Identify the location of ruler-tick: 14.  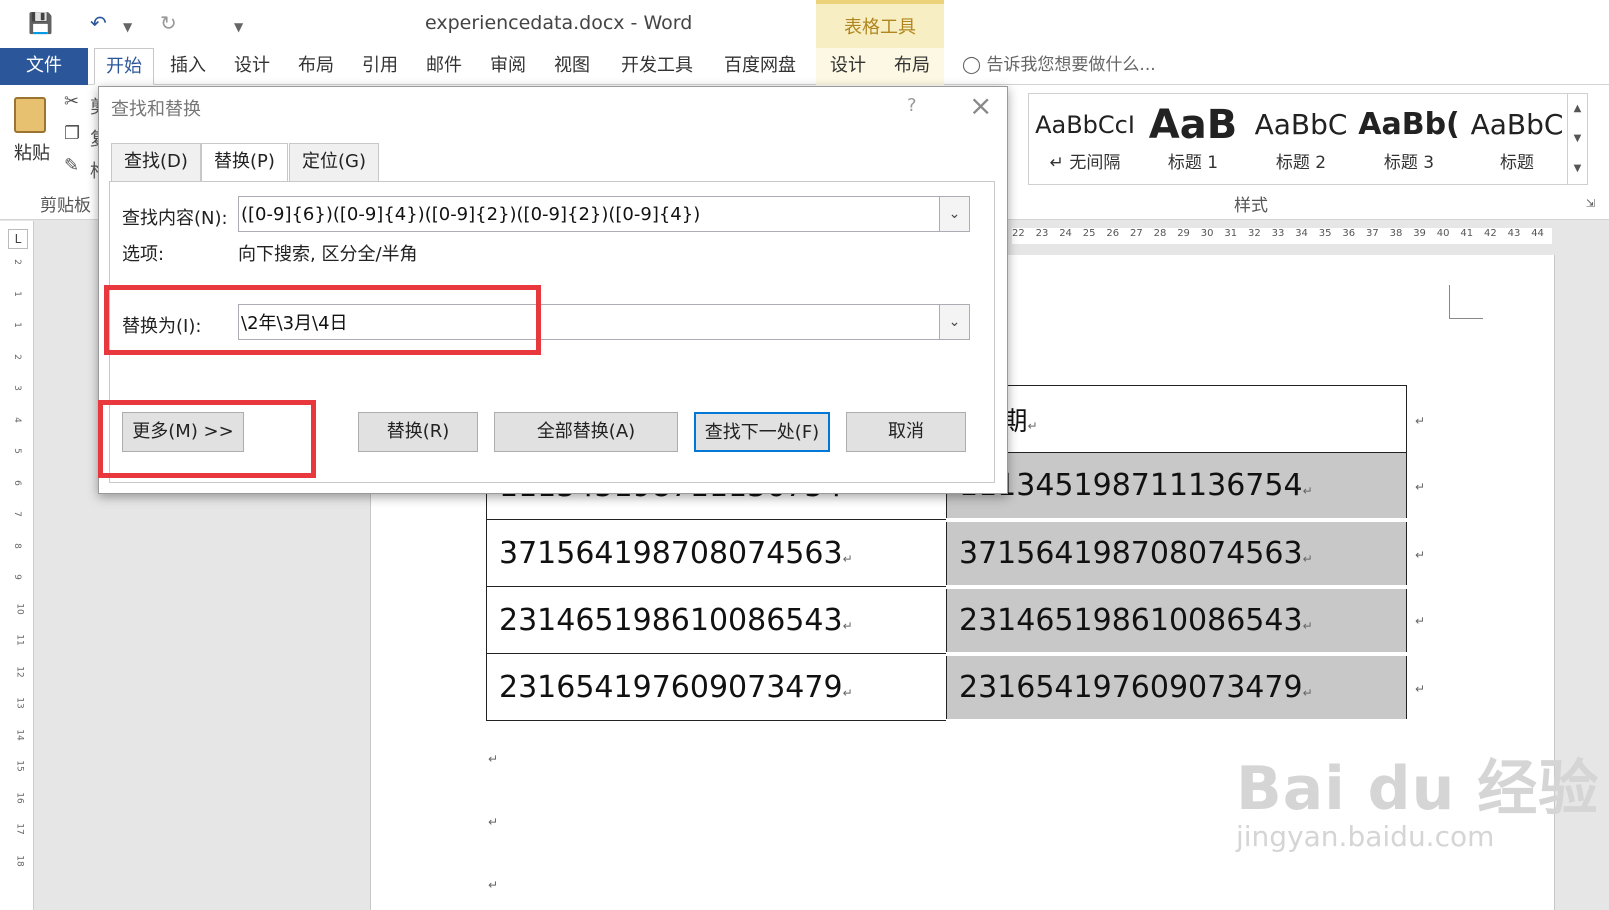
(19, 734).